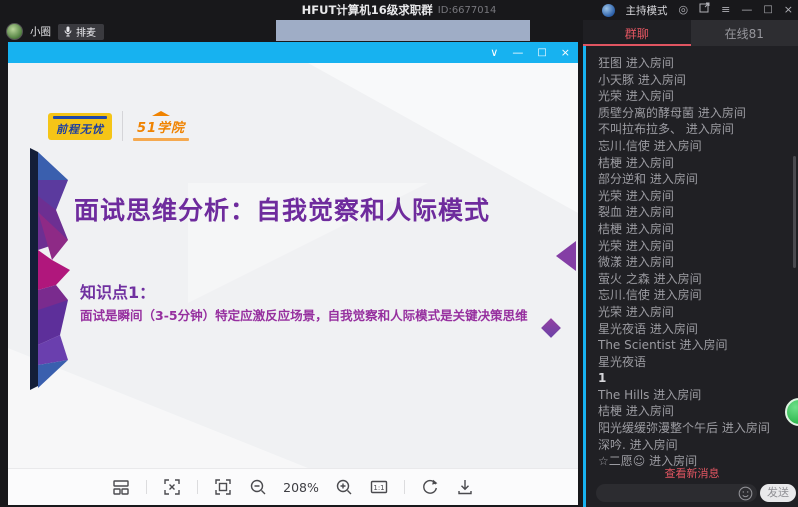  I want to click on chat-message: The Scientist 进入房间, so click(663, 345).